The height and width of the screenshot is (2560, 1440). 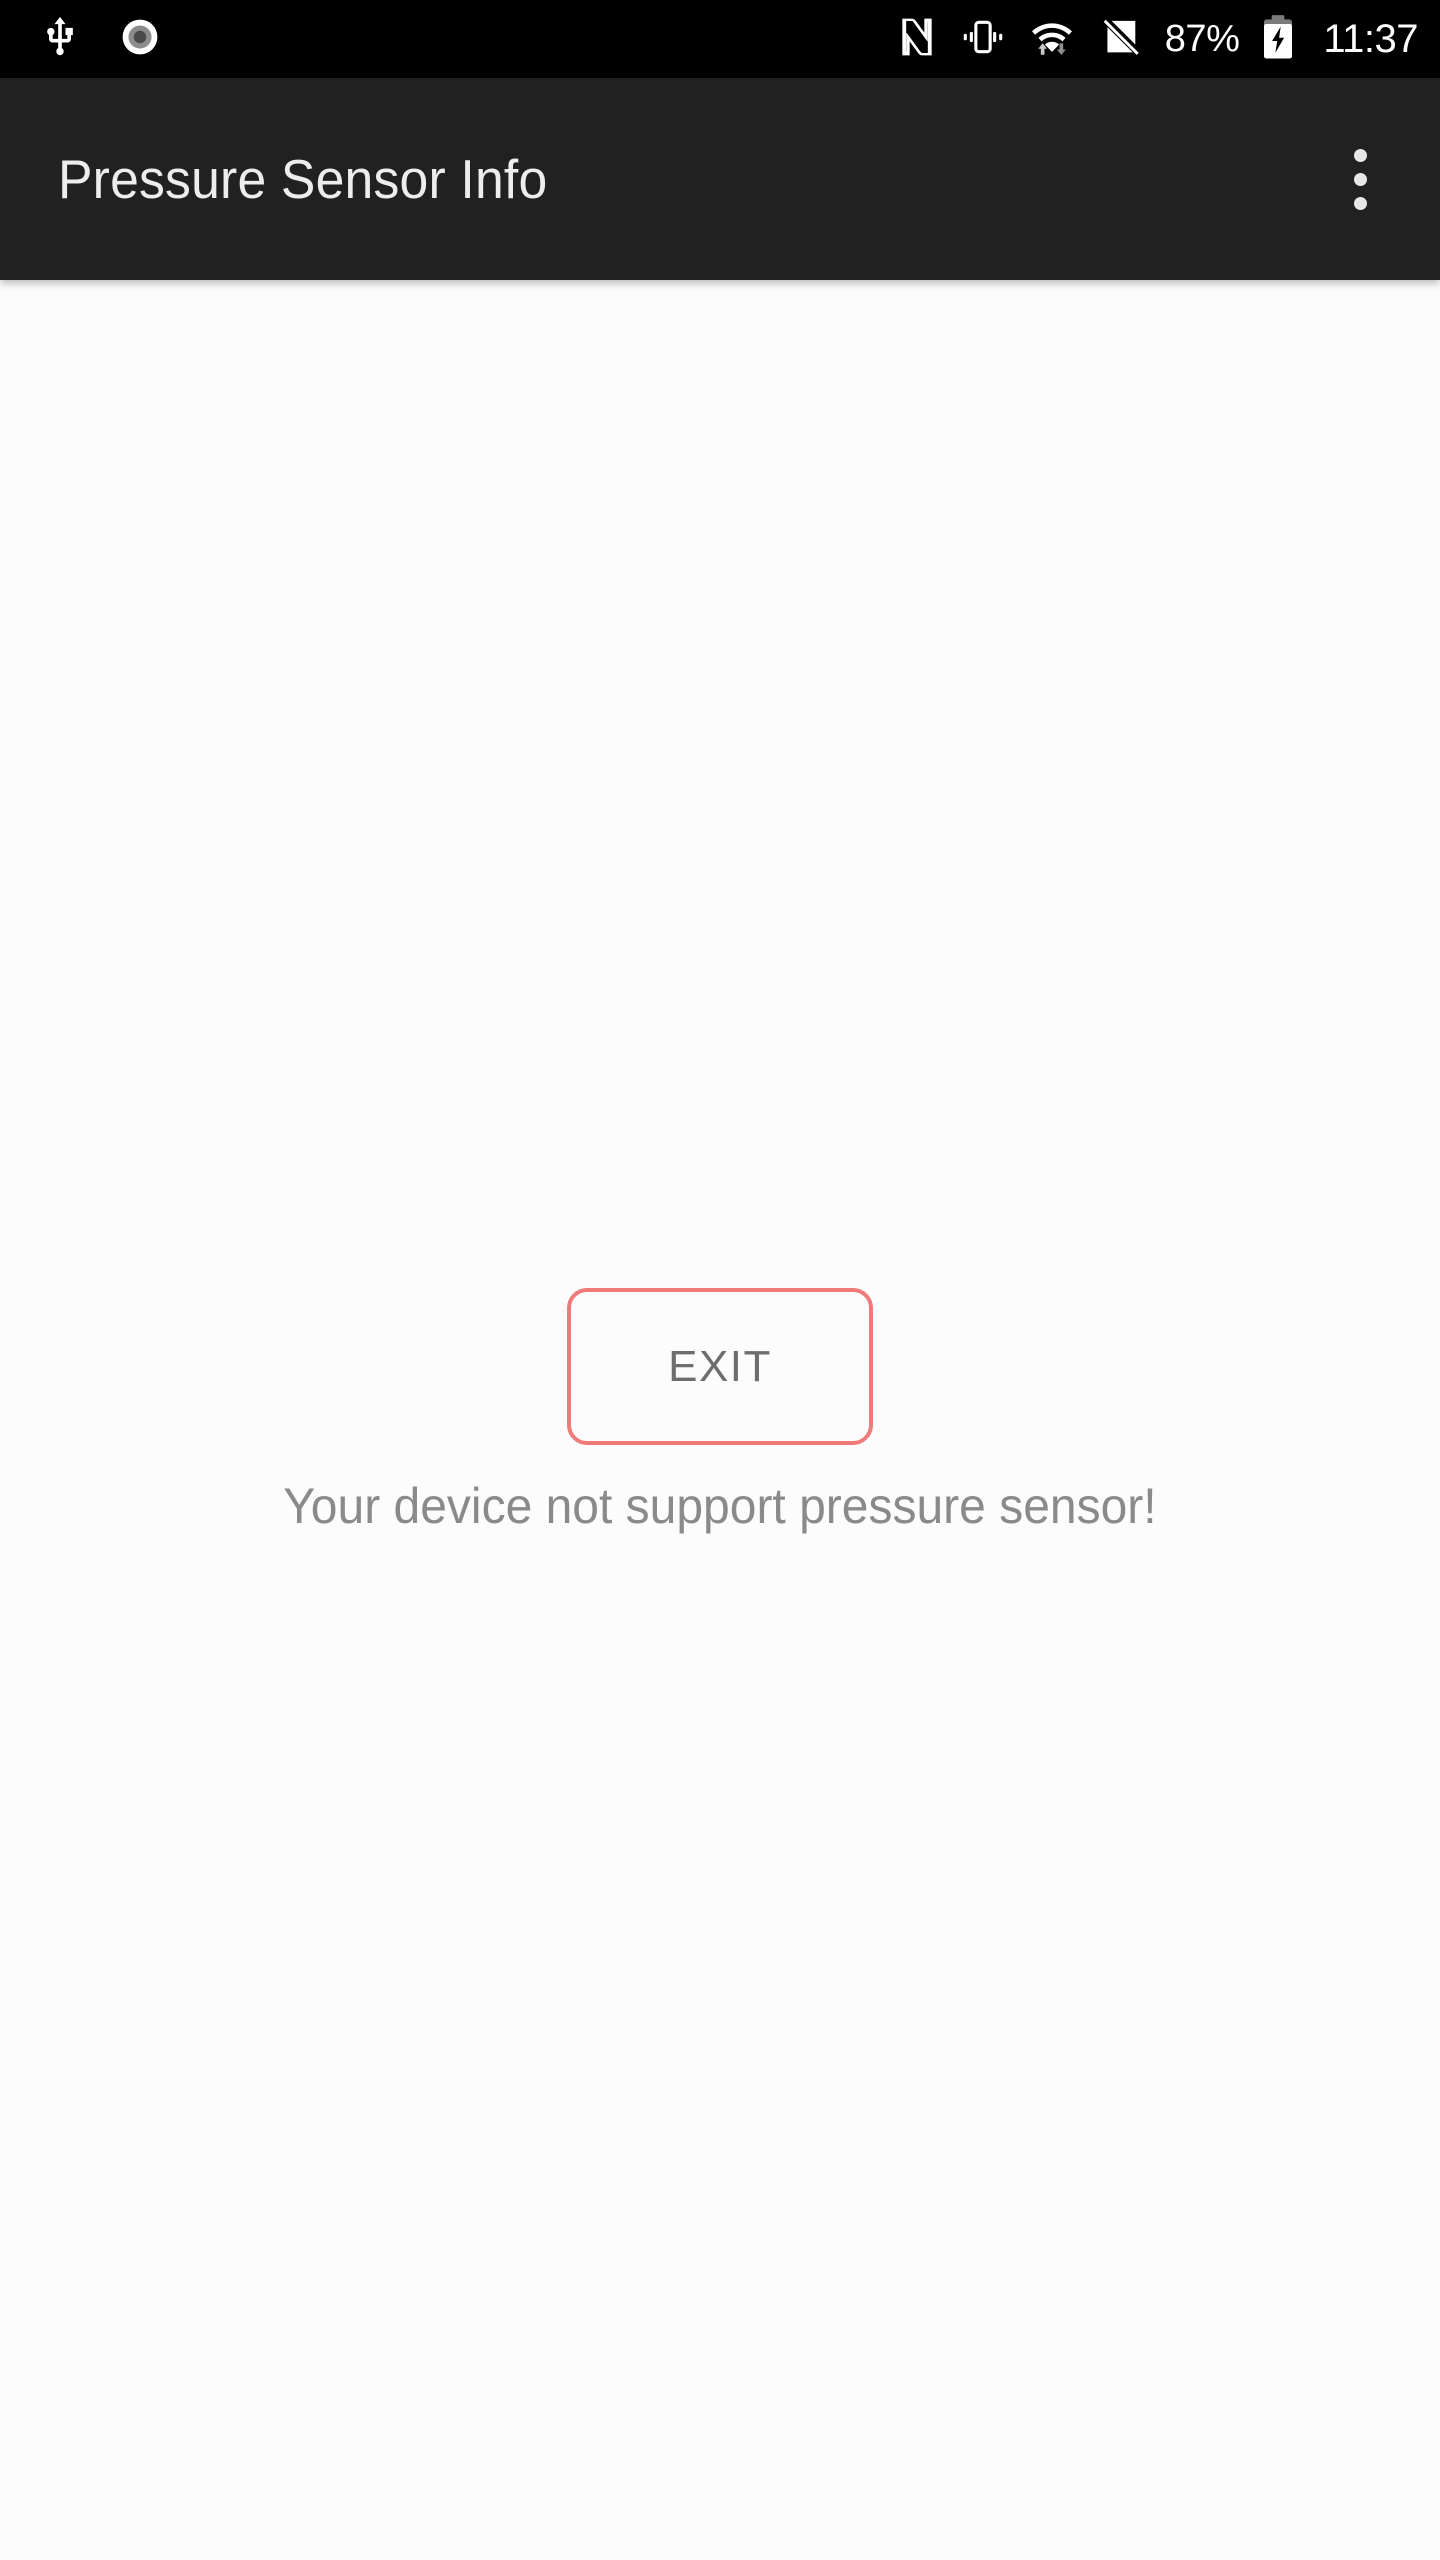 I want to click on no-sim-icon, so click(x=1121, y=39).